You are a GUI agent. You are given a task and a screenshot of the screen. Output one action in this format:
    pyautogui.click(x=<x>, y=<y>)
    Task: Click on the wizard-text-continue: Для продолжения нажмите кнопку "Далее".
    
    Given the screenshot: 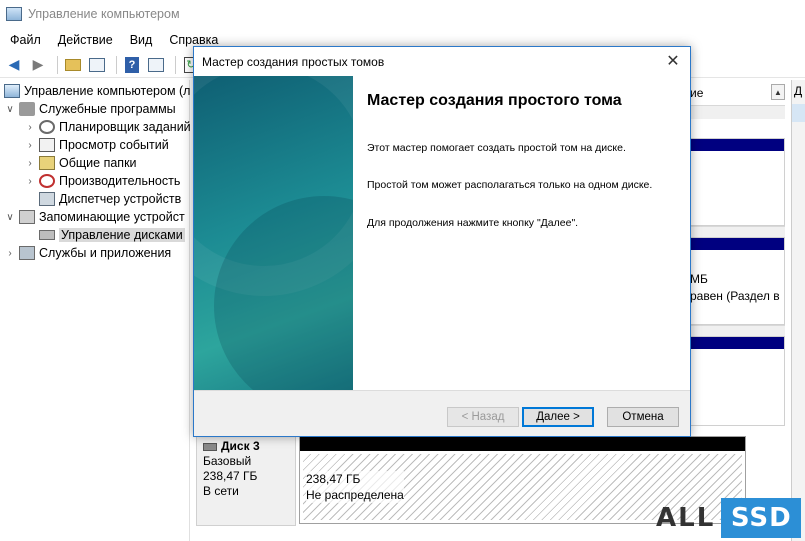 What is the action you would take?
    pyautogui.click(x=473, y=223)
    